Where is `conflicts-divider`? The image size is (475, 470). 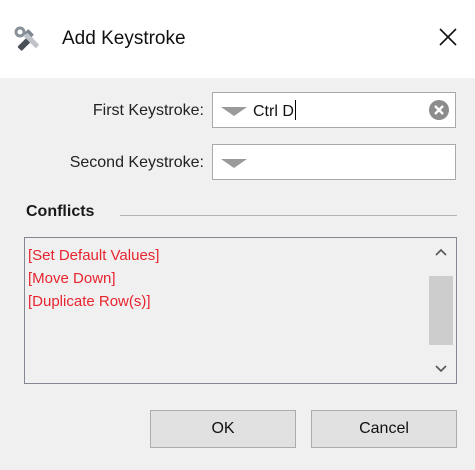 conflicts-divider is located at coordinates (288, 215).